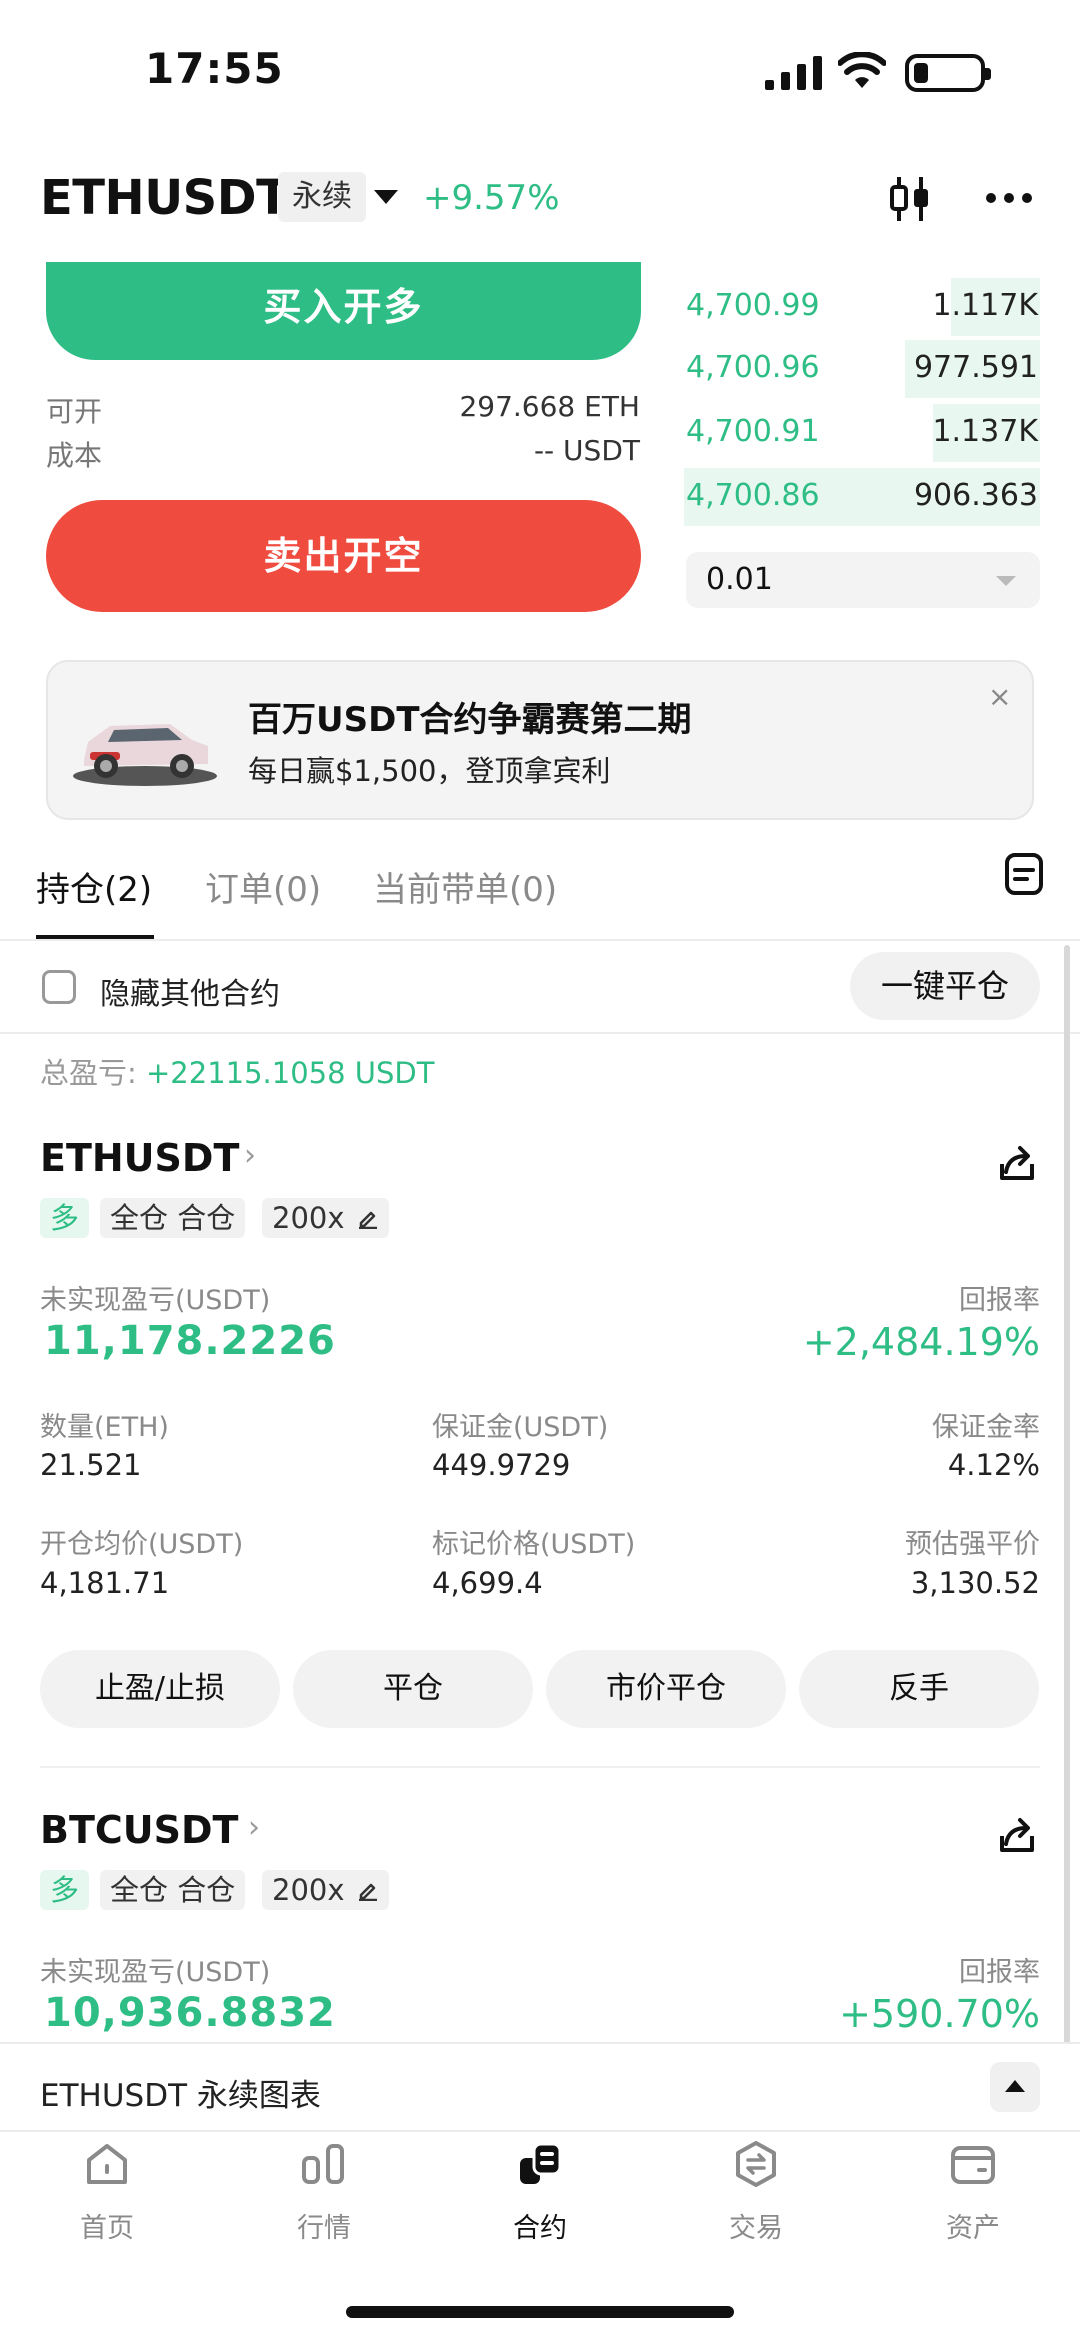 The image size is (1080, 2341). I want to click on tab-positions: 持仓(2), so click(94, 886).